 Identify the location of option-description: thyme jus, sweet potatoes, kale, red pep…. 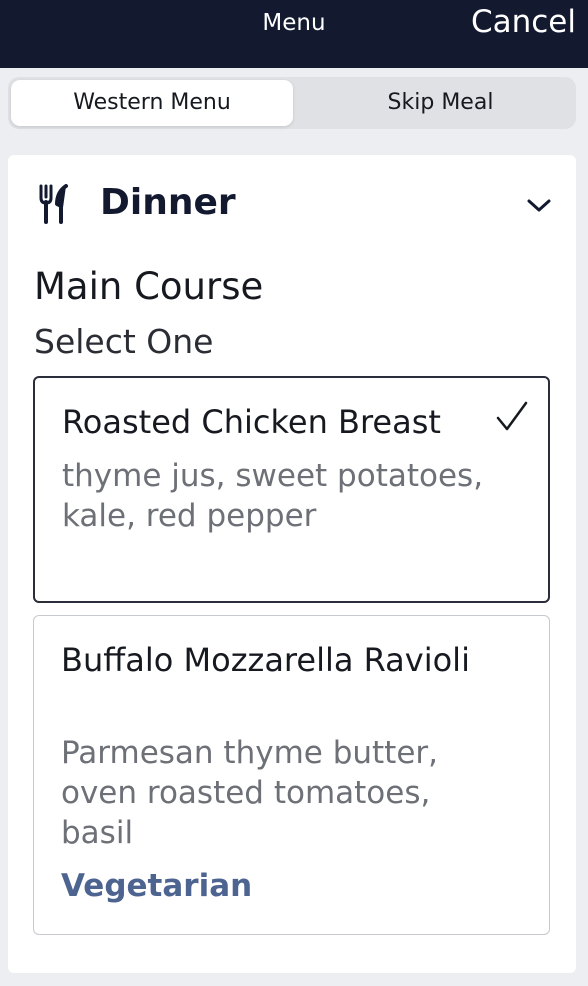
(273, 496).